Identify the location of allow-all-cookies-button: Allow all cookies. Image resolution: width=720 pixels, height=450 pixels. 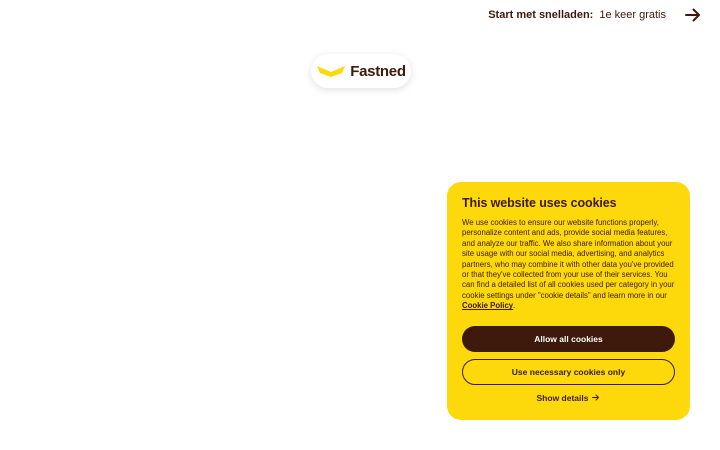
(568, 338).